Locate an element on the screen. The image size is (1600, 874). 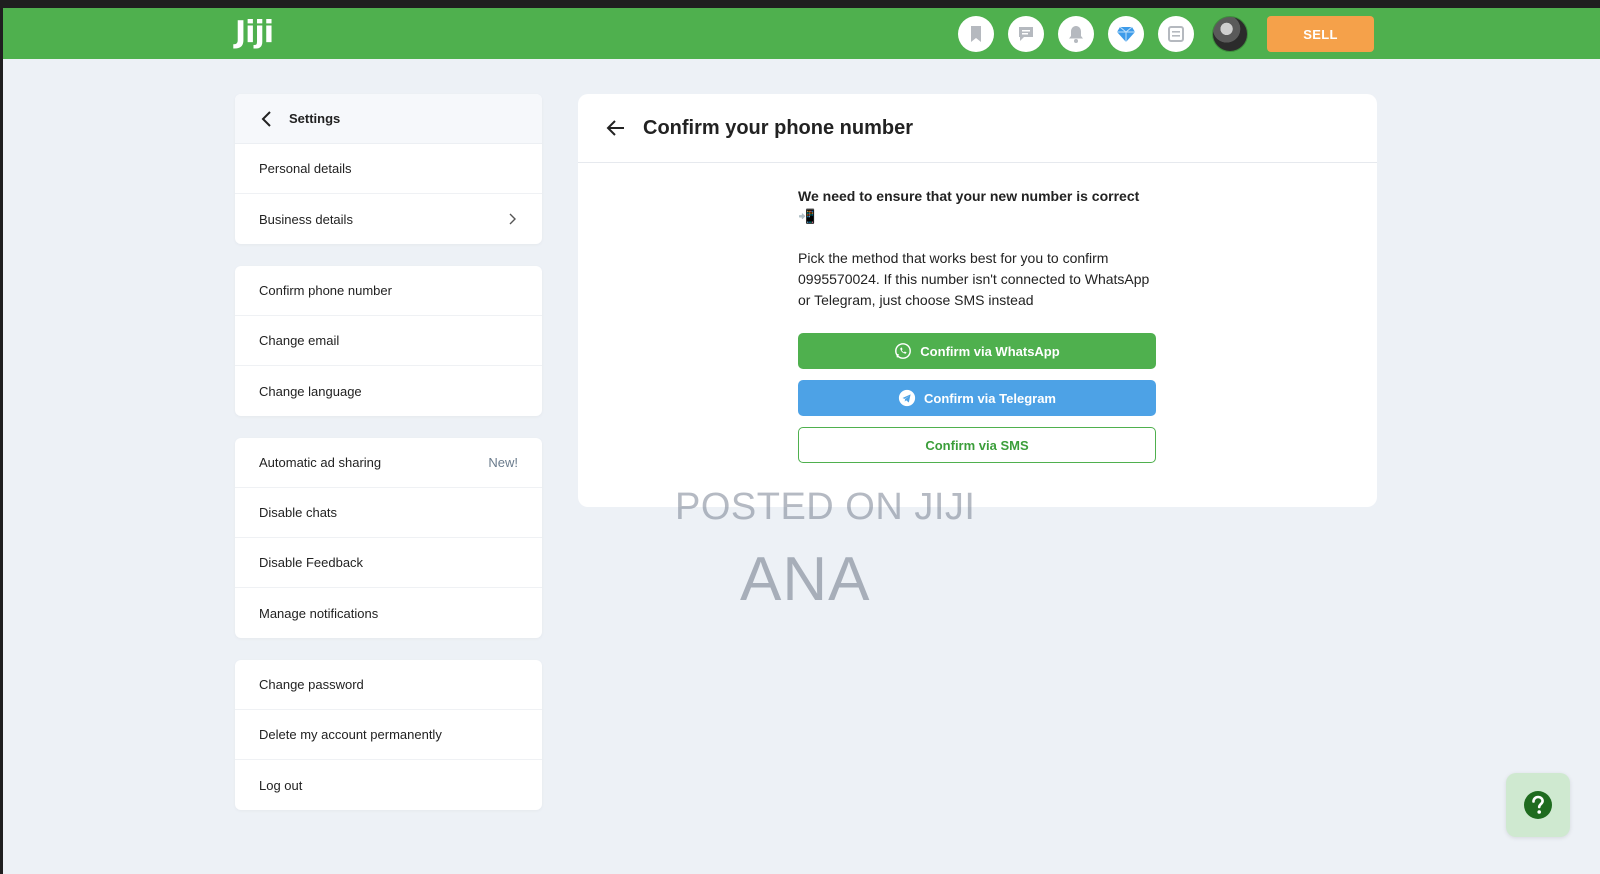
question-icon is located at coordinates (1538, 805).